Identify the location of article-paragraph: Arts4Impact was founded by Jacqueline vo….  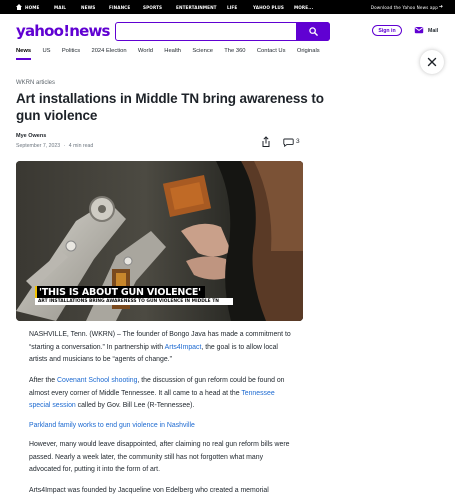
(149, 490).